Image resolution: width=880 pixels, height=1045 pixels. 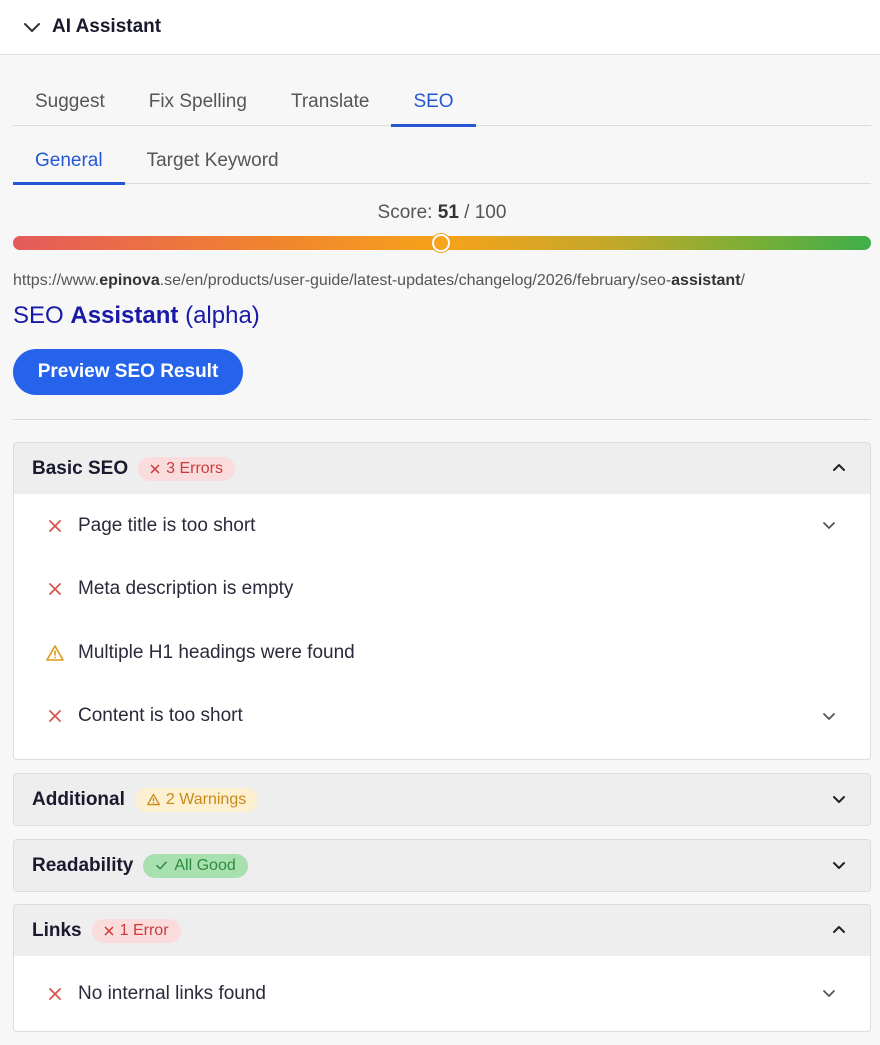 What do you see at coordinates (330, 102) in the screenshot?
I see `tab-translate: Translate` at bounding box center [330, 102].